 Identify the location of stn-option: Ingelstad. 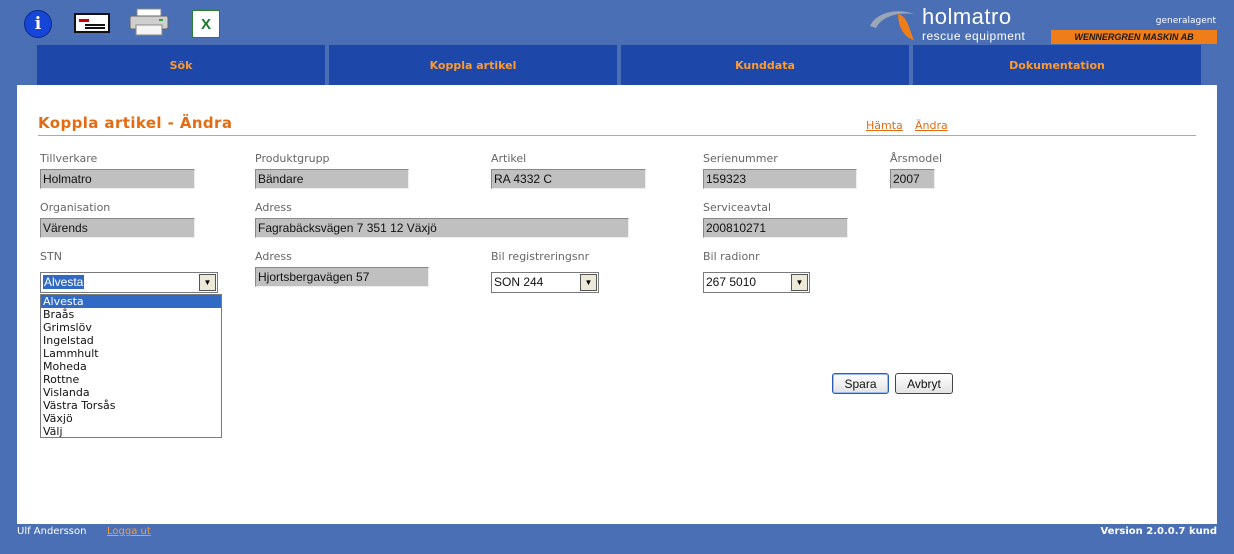
(131, 340).